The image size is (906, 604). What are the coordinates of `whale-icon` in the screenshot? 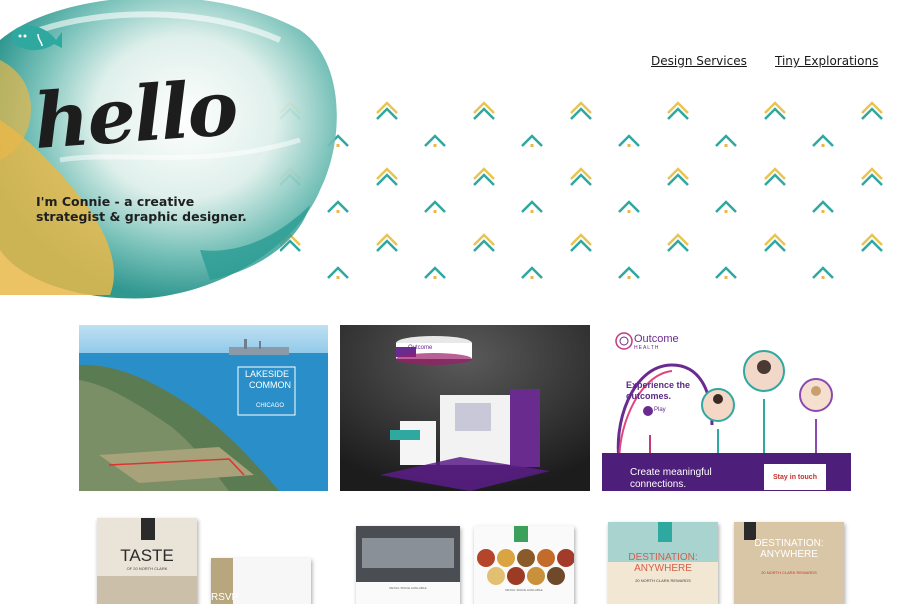 It's located at (36, 38).